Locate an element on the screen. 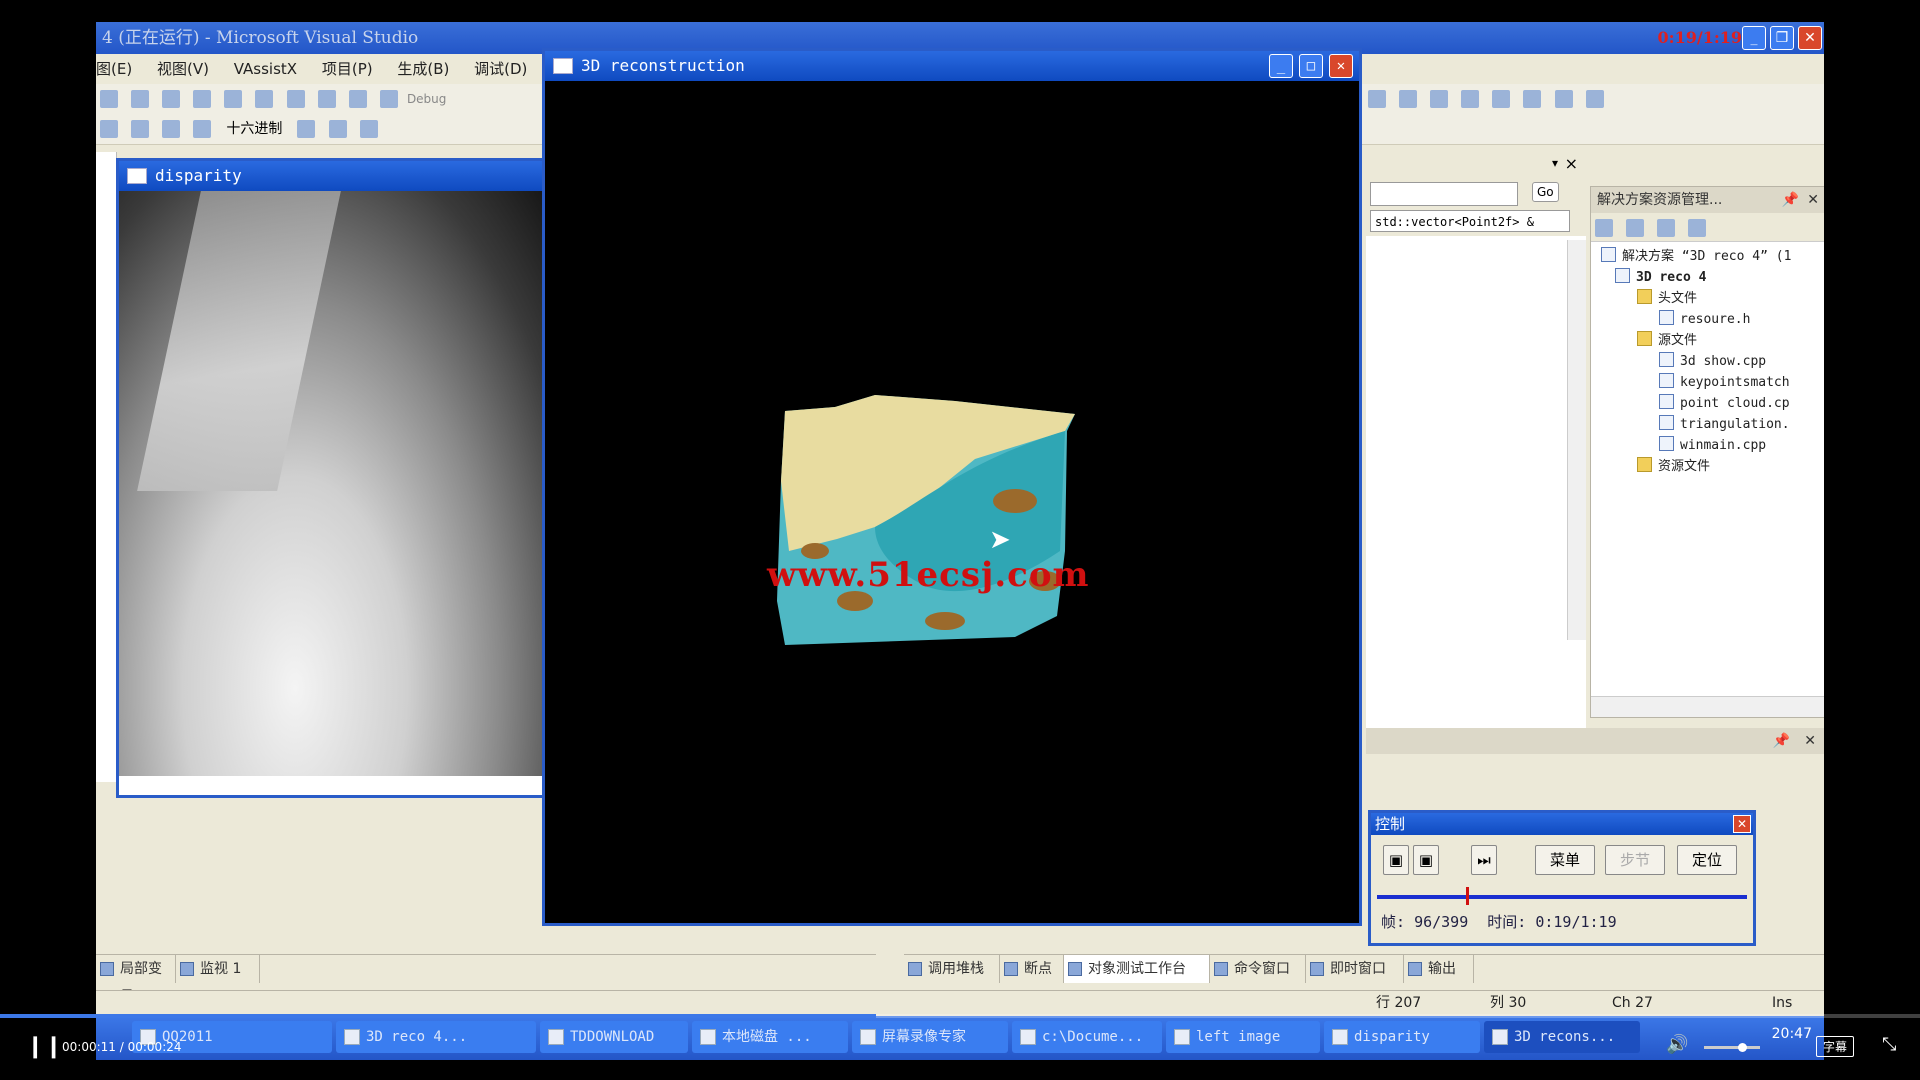 The height and width of the screenshot is (1080, 1920). close-icon: × is located at coordinates (1571, 163).